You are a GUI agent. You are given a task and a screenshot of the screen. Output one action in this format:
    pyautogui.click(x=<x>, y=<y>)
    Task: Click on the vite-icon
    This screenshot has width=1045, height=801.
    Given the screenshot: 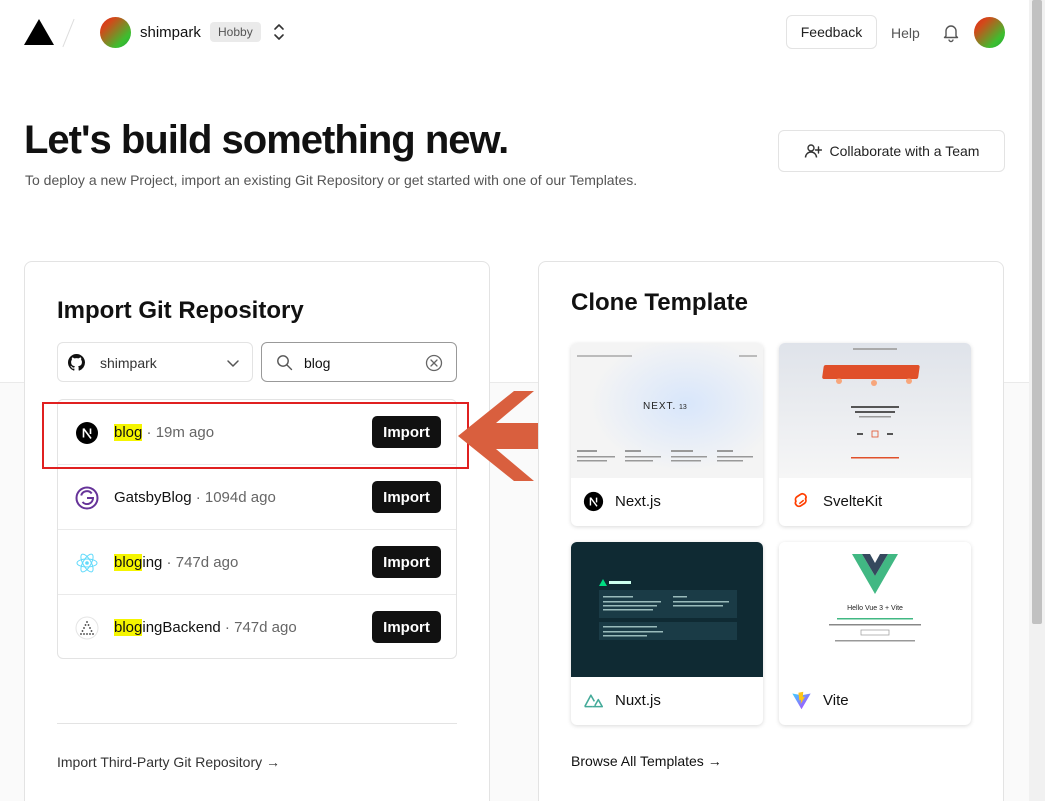 What is the action you would take?
    pyautogui.click(x=801, y=700)
    